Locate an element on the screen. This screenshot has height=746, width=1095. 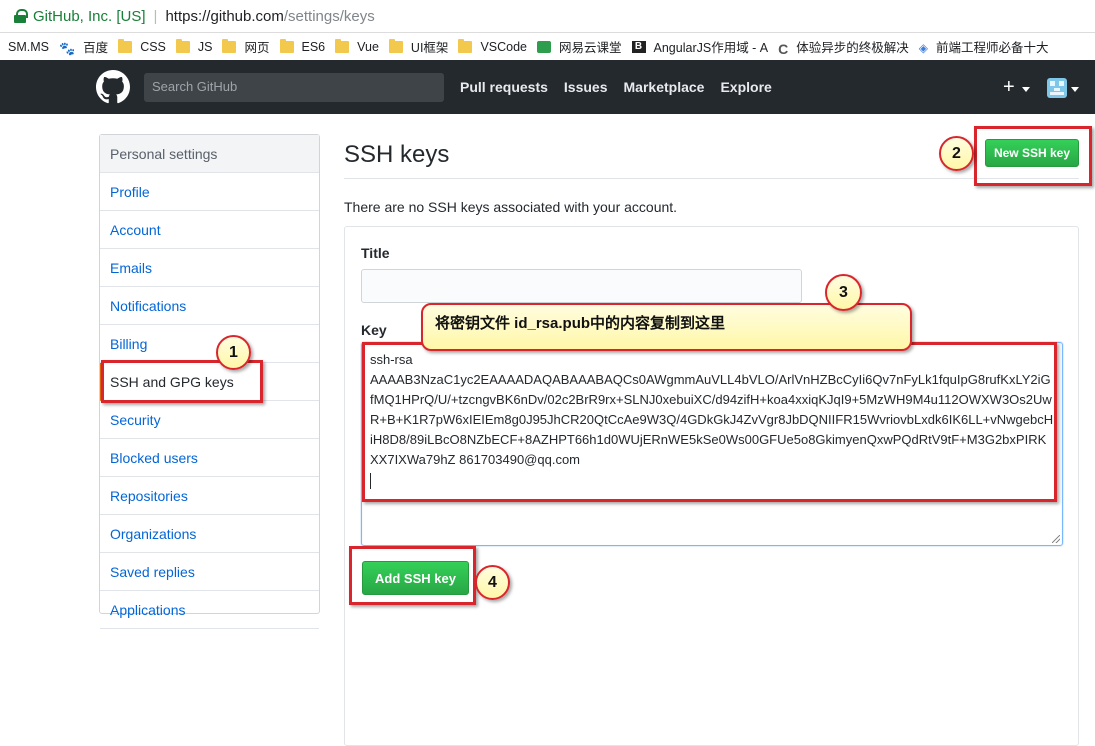
sidebar-item-organizations: Organizations is located at coordinates (209, 534).